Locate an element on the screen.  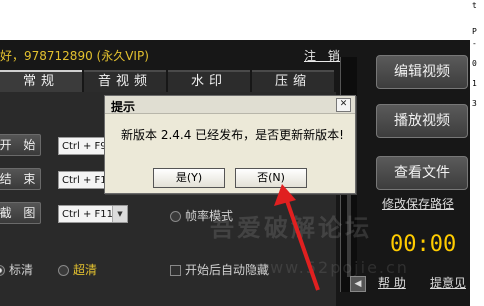
screenshot-hotkey-field: Ctrl + F11 ▼ is located at coordinates (93, 214).